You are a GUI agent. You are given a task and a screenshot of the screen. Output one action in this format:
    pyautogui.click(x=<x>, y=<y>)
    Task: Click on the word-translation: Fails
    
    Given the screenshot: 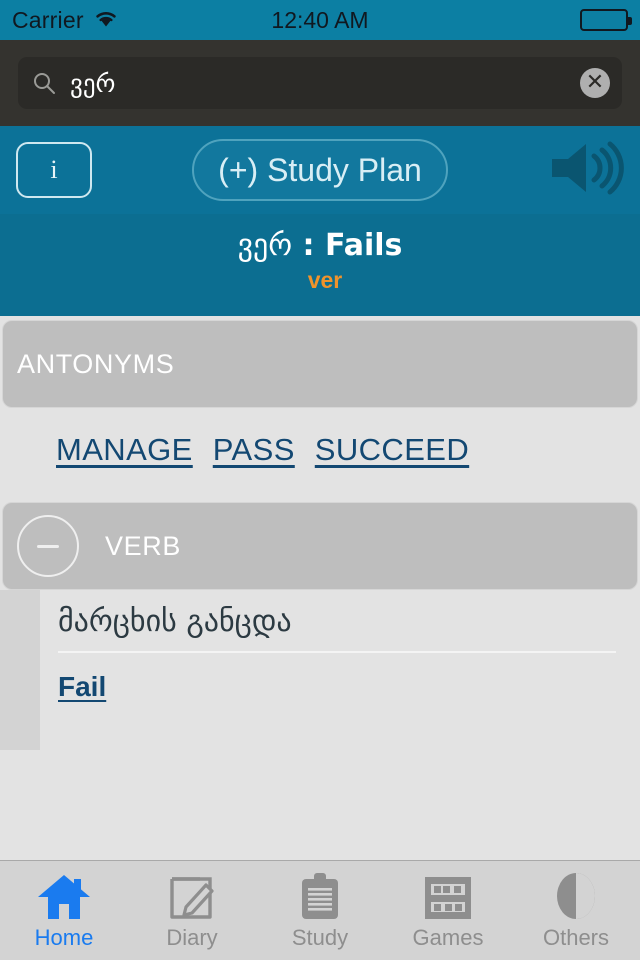 What is the action you would take?
    pyautogui.click(x=363, y=245)
    